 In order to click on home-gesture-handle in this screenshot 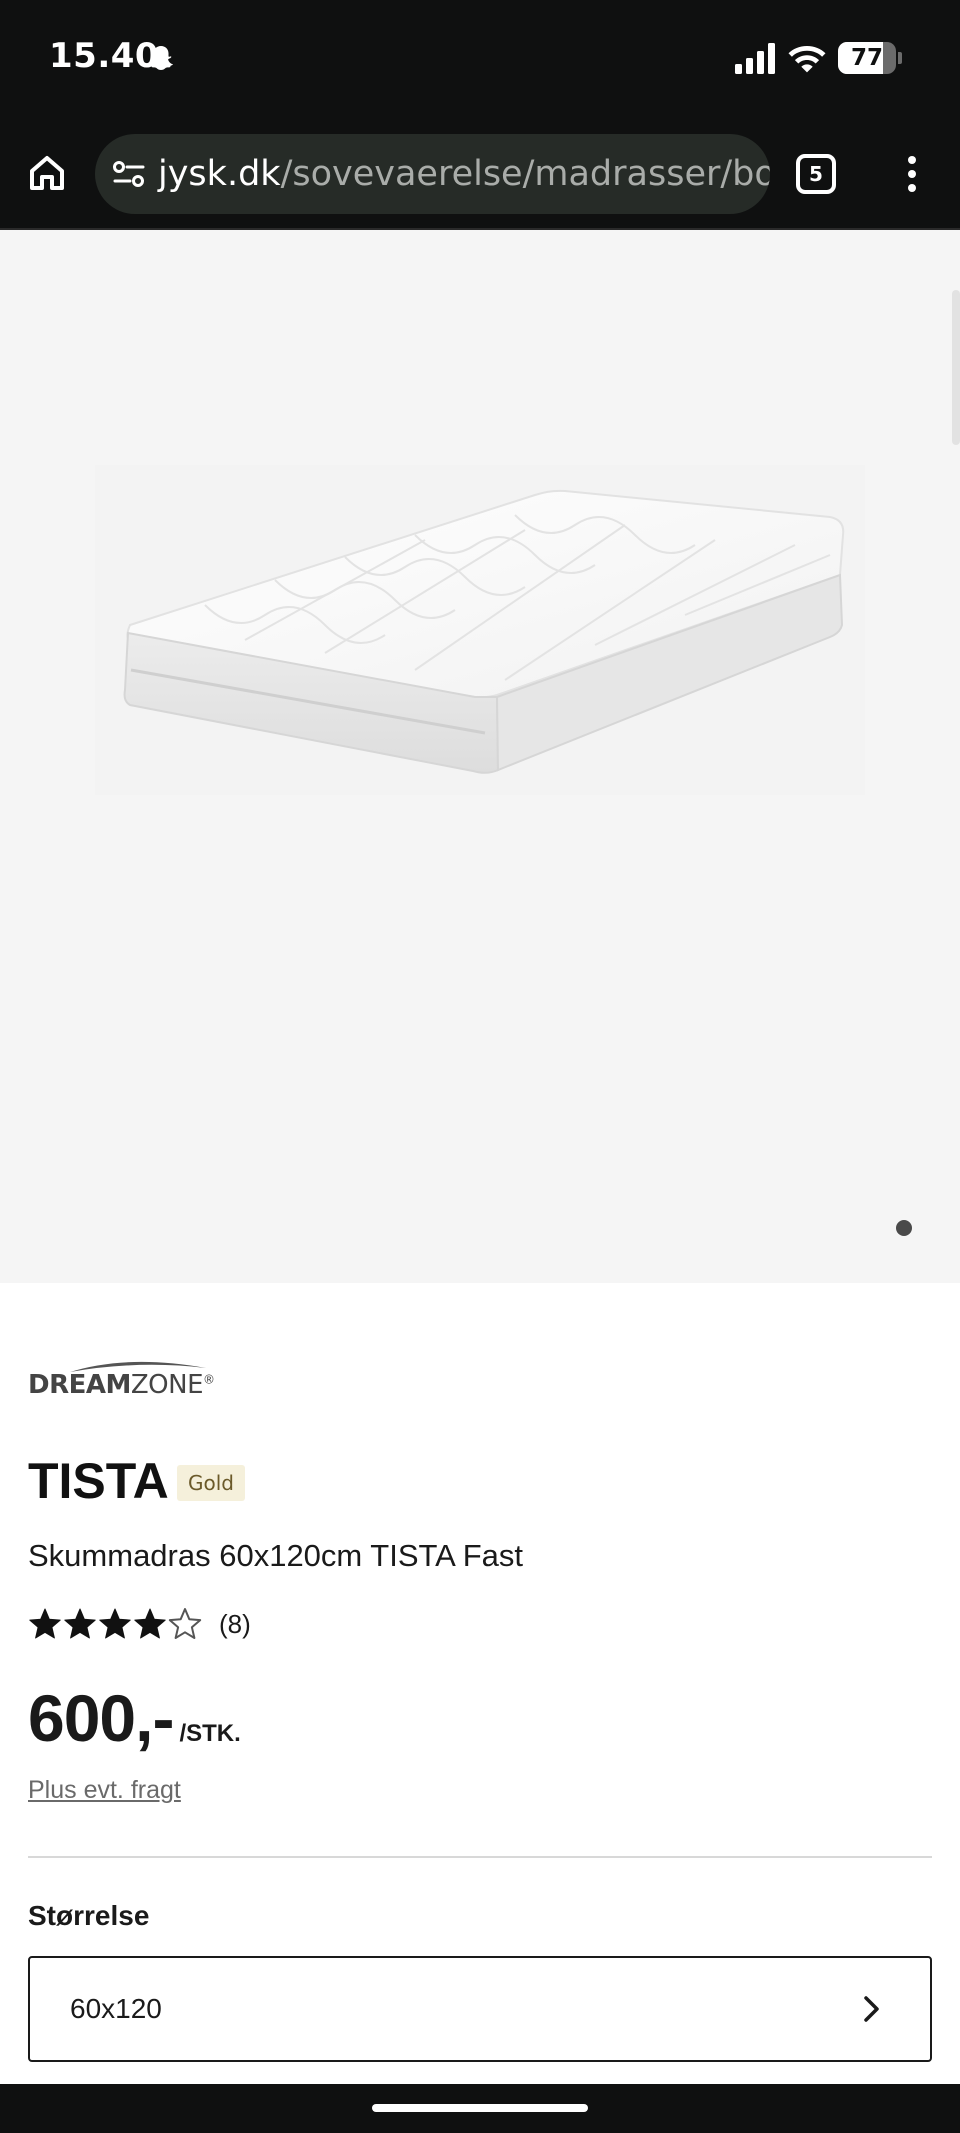, I will do `click(480, 2108)`.